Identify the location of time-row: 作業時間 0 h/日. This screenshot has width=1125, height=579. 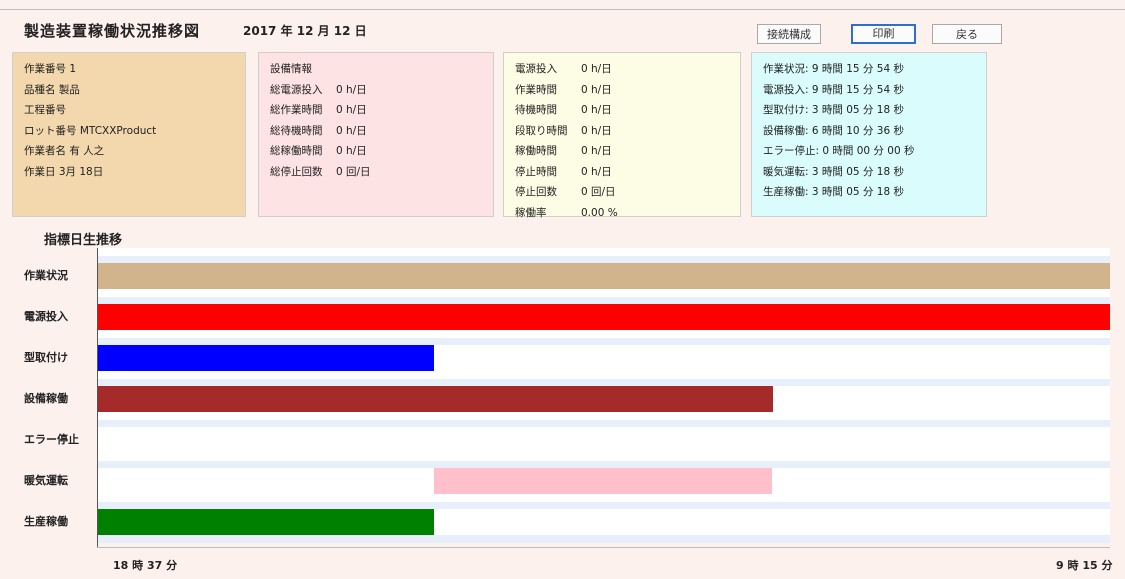
(627, 90).